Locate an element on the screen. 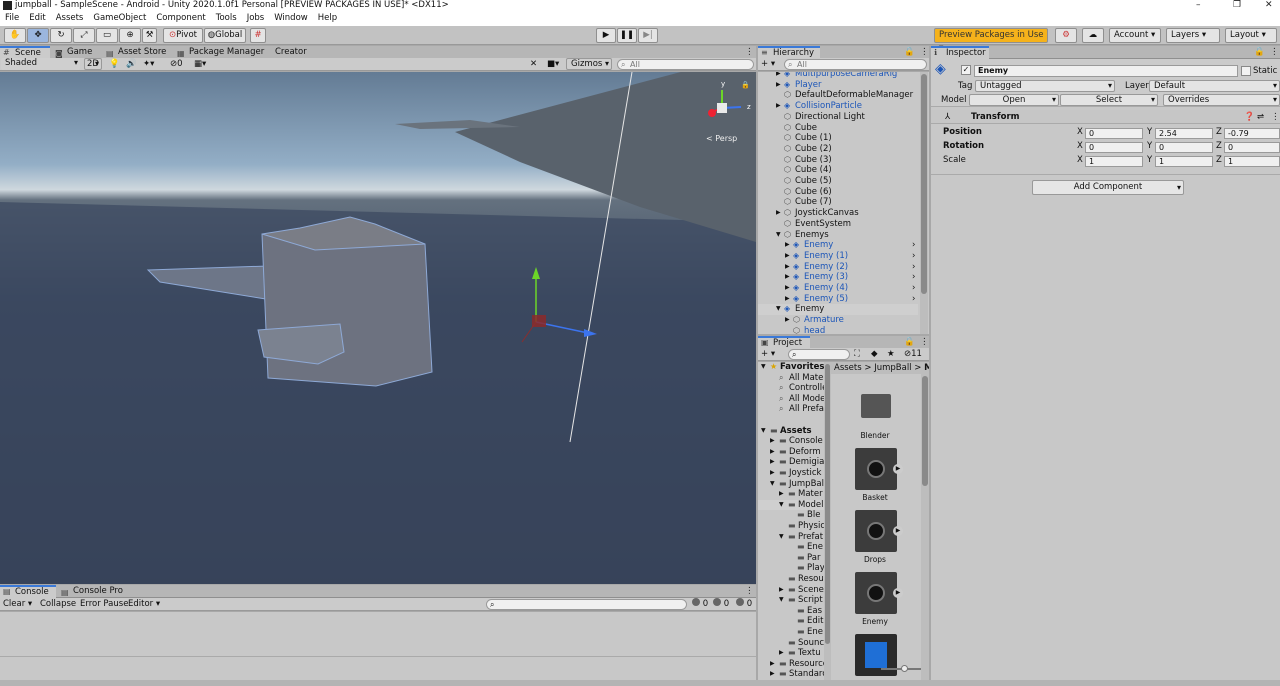 The width and height of the screenshot is (1280, 686). project-tree-item: ▶ ▬ Deform is located at coordinates (793, 452).